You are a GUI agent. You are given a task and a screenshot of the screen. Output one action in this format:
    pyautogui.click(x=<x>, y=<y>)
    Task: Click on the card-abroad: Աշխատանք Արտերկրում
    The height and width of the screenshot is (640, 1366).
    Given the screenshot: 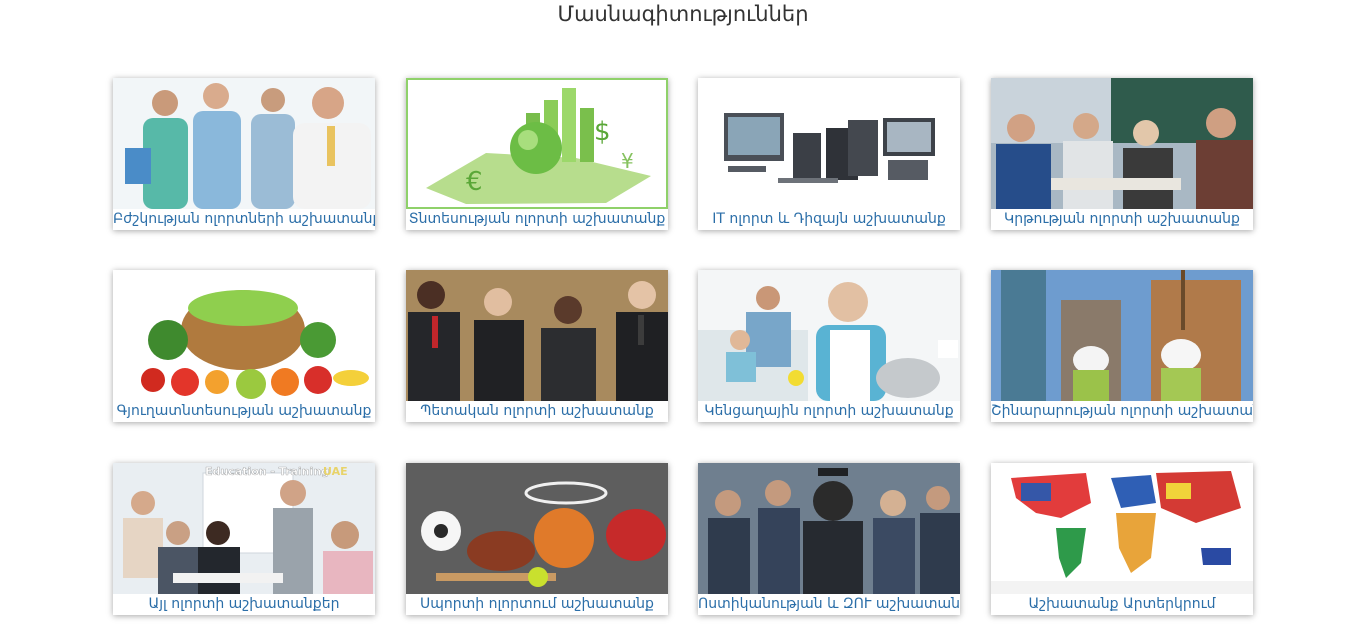 What is the action you would take?
    pyautogui.click(x=1122, y=539)
    